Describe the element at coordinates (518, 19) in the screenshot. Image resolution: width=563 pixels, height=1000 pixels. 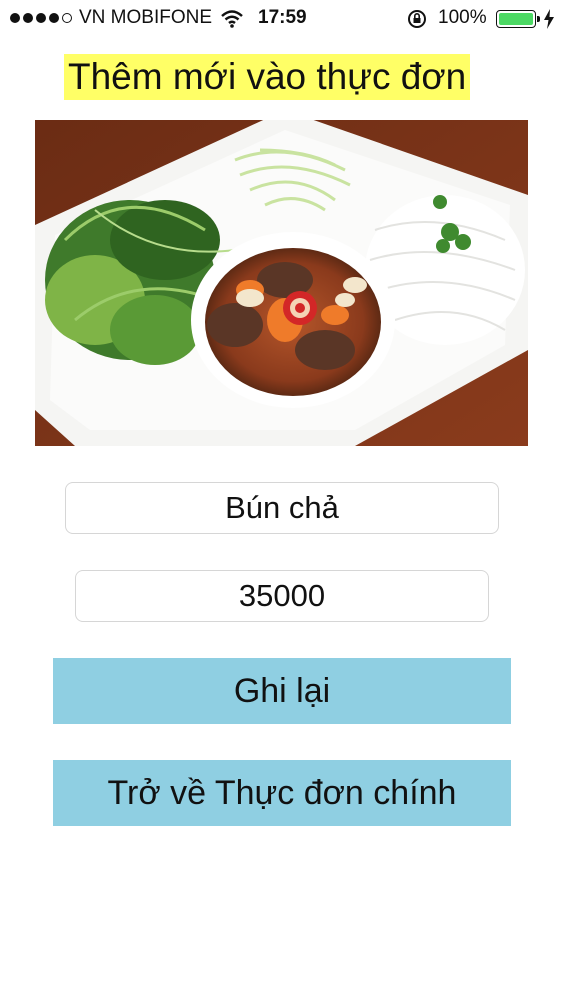
I see `battery-icon` at that location.